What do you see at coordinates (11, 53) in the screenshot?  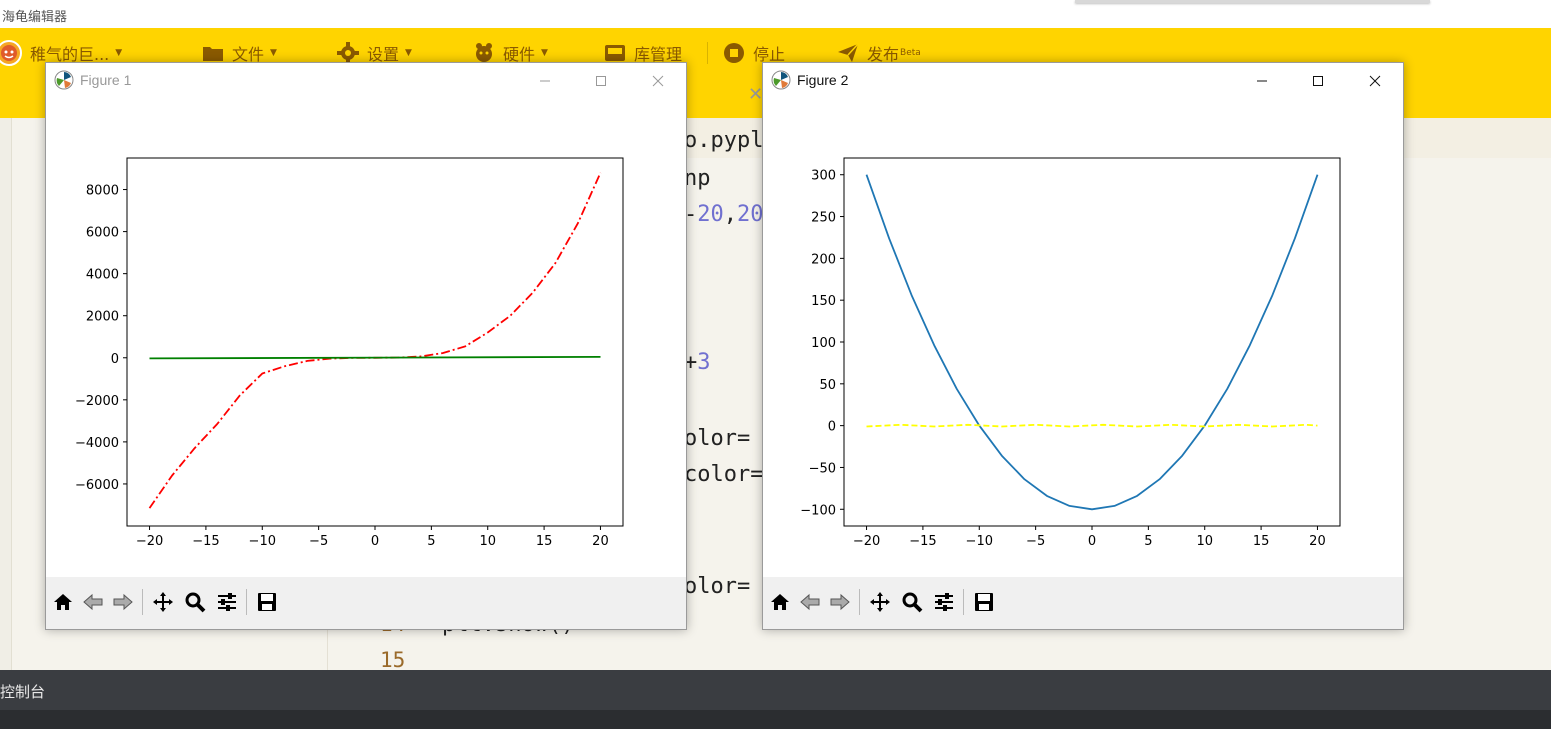 I see `avatar` at bounding box center [11, 53].